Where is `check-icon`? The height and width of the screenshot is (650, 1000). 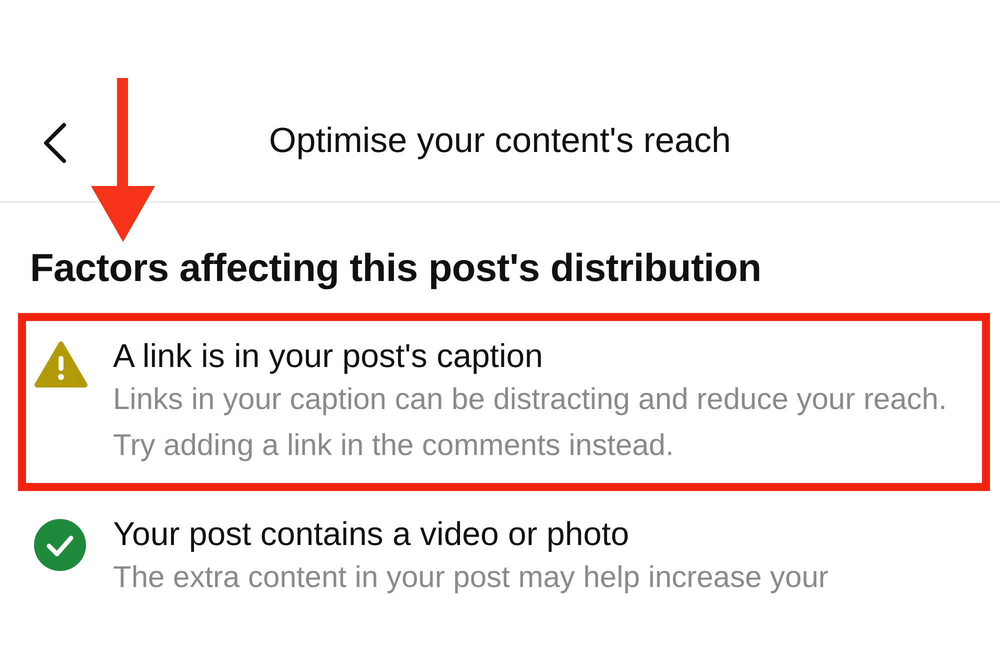 check-icon is located at coordinates (60, 545).